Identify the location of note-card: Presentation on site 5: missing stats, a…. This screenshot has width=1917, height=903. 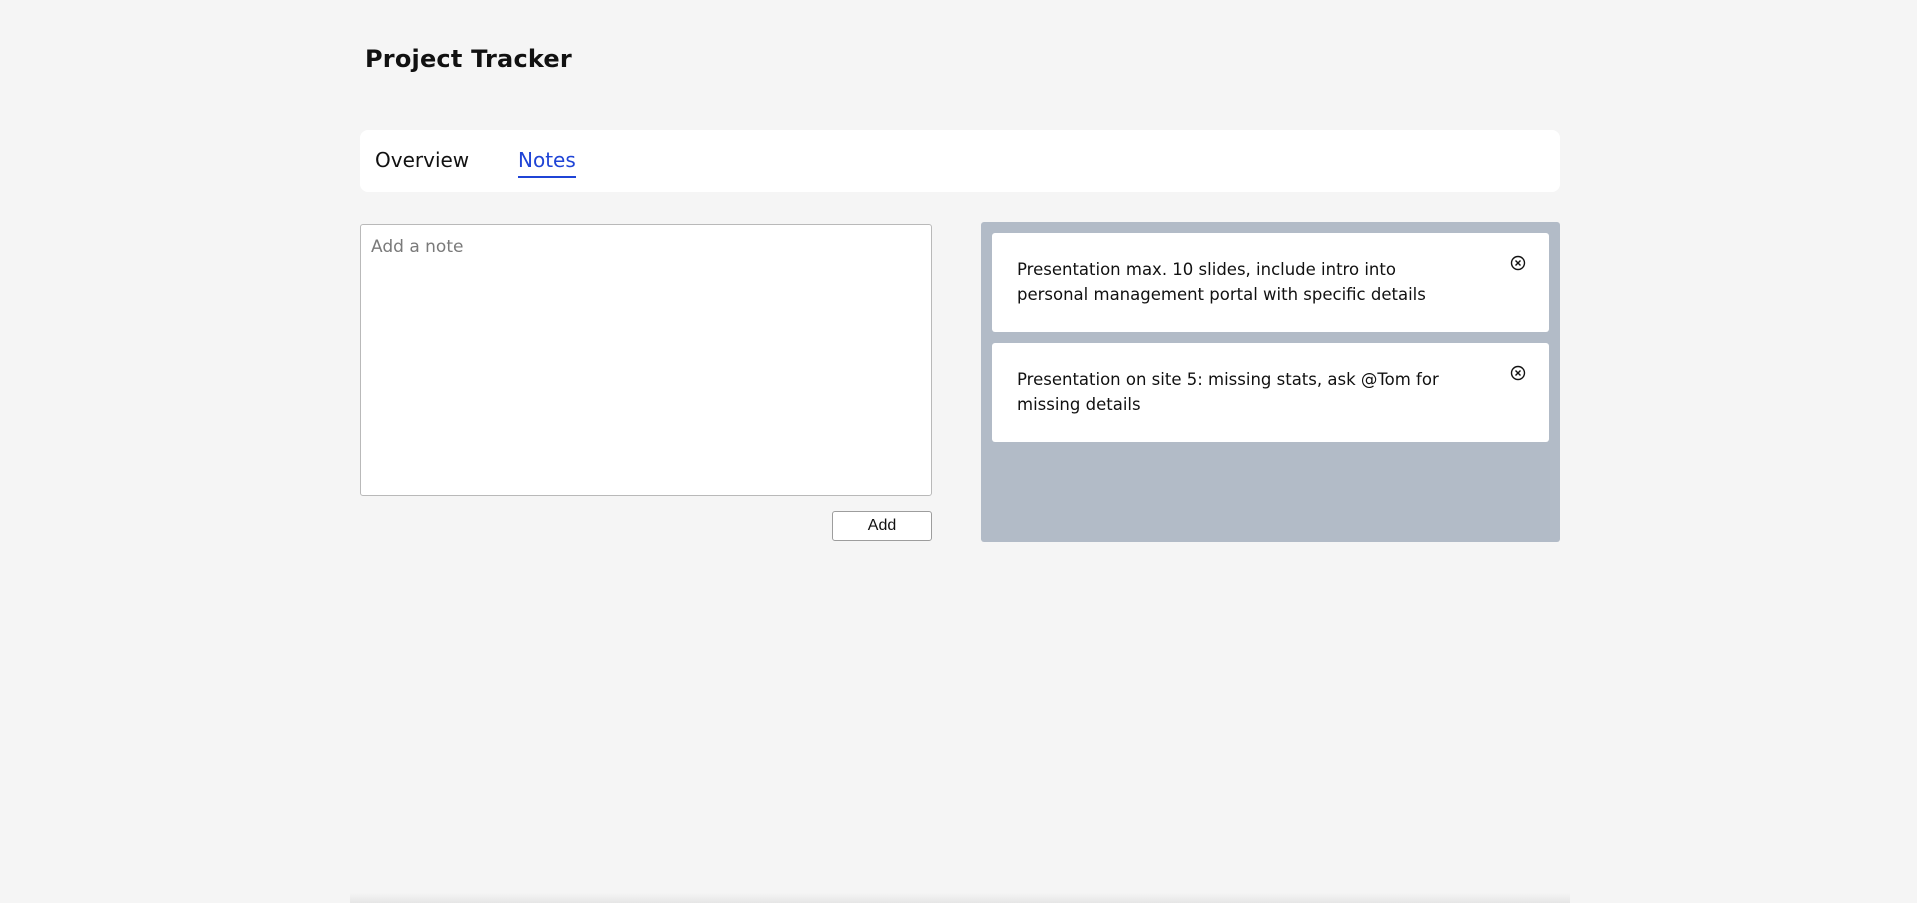
(1270, 392).